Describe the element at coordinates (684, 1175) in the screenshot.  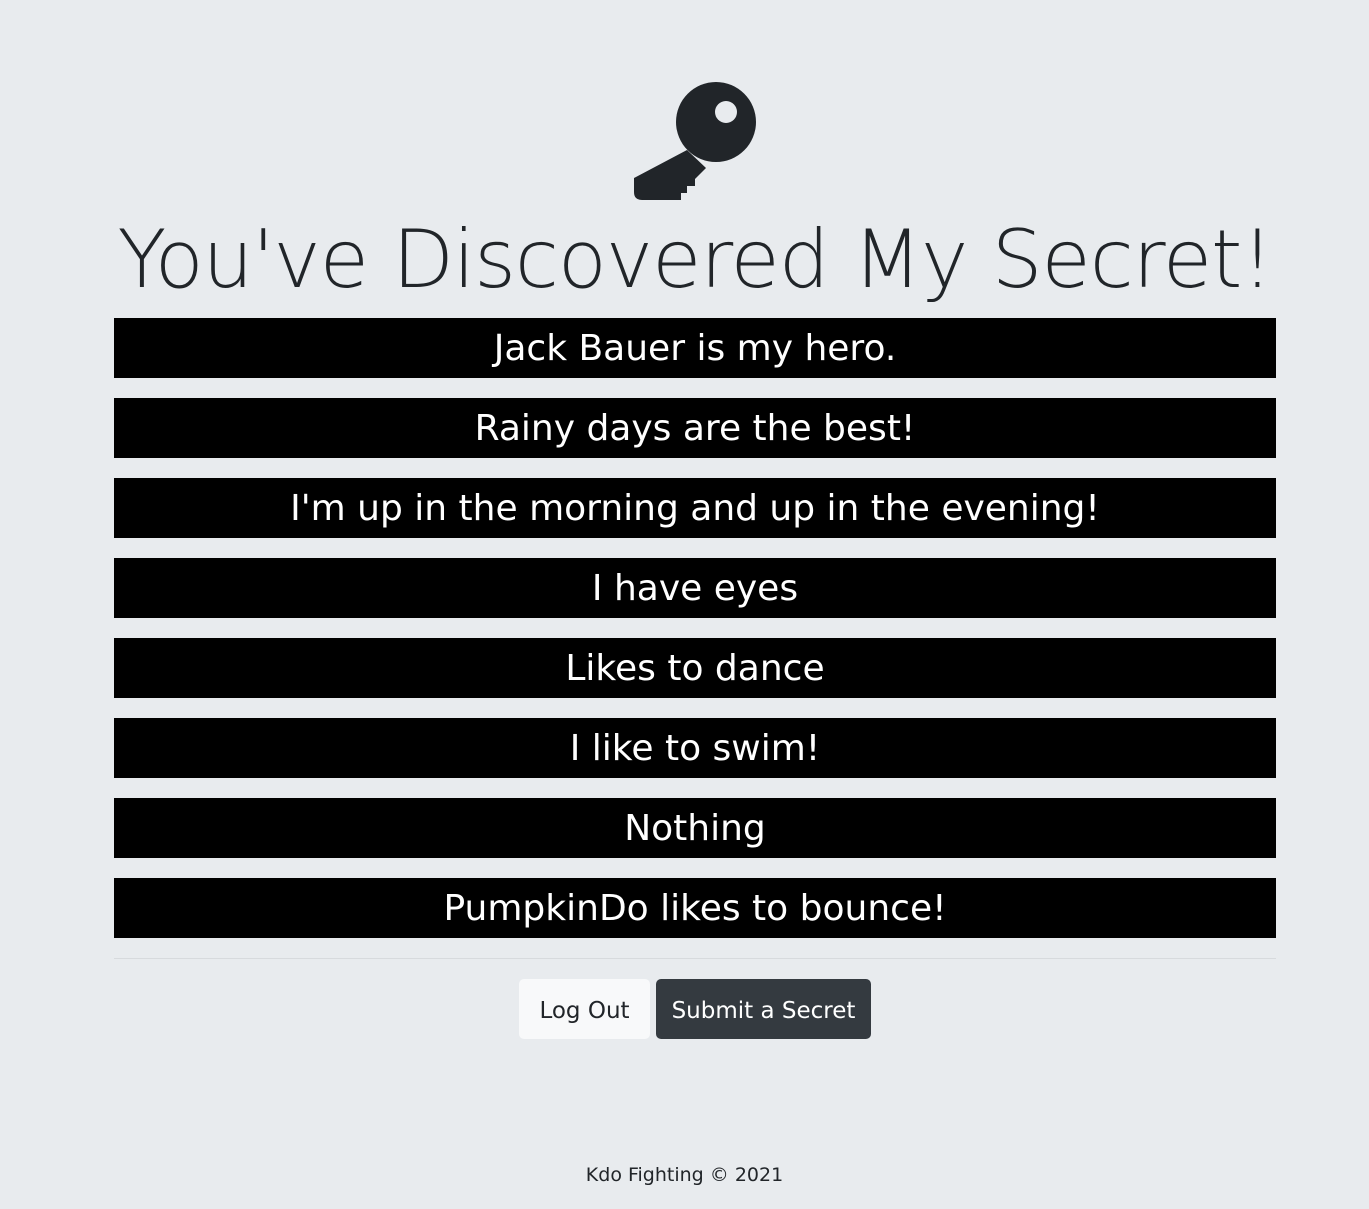
I see `footer: Kdo Fighting © 2021` at that location.